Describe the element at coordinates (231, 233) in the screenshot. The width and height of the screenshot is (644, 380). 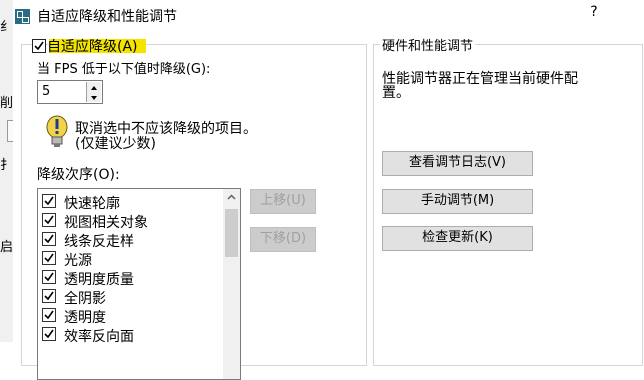
I see `scrollbar-thumb` at that location.